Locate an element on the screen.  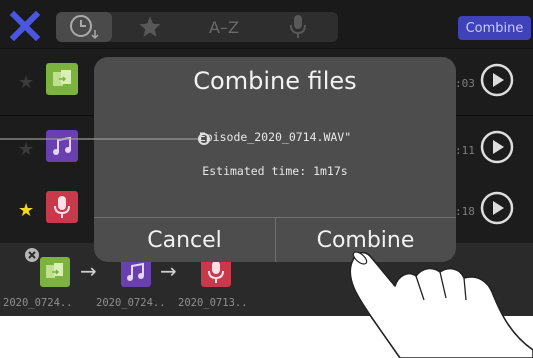
clock-sort-icon is located at coordinates (84, 27).